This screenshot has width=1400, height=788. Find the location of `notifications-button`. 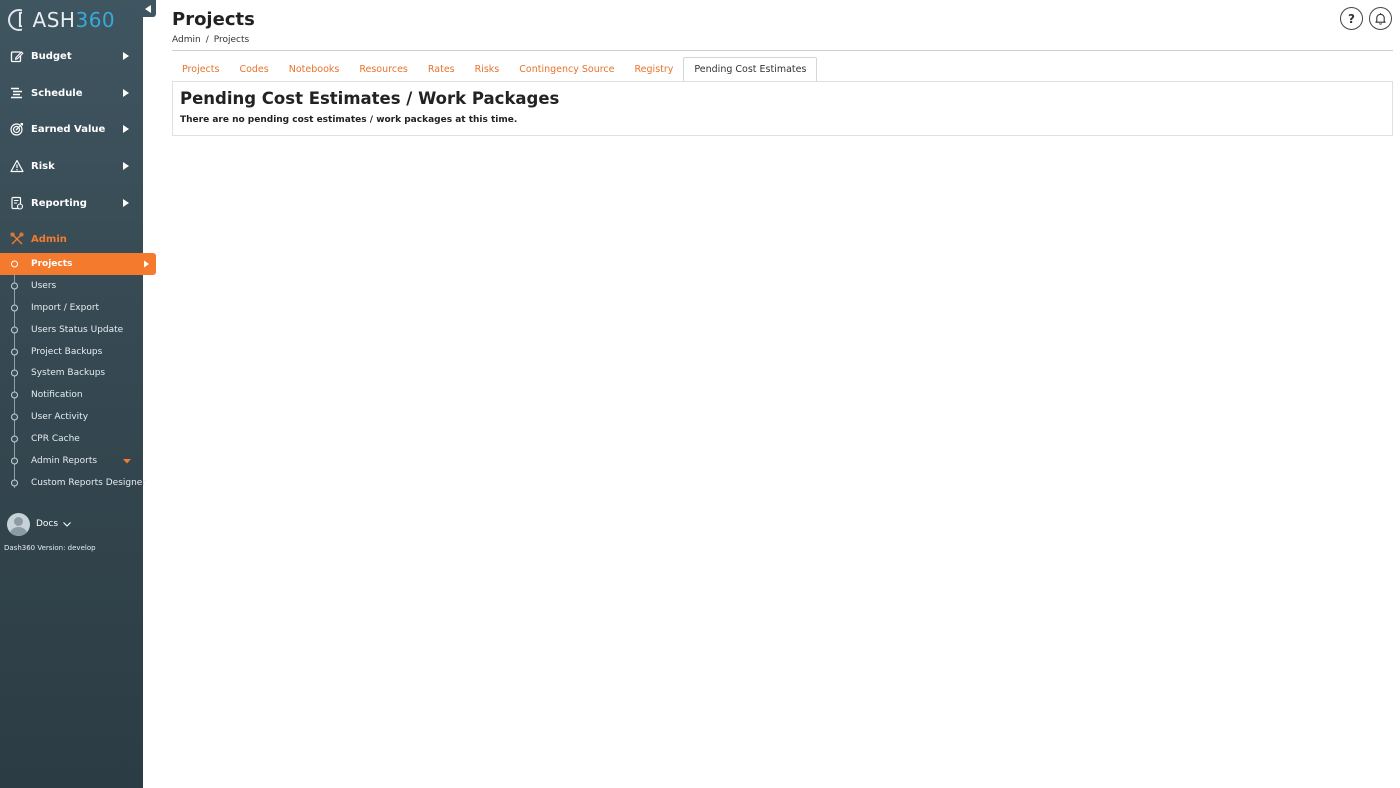

notifications-button is located at coordinates (1380, 18).